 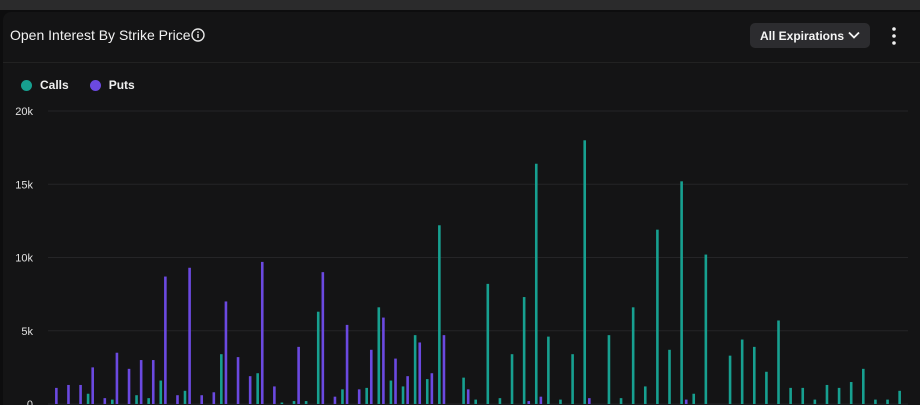 I want to click on y-tick-label: 15k, so click(x=24, y=185).